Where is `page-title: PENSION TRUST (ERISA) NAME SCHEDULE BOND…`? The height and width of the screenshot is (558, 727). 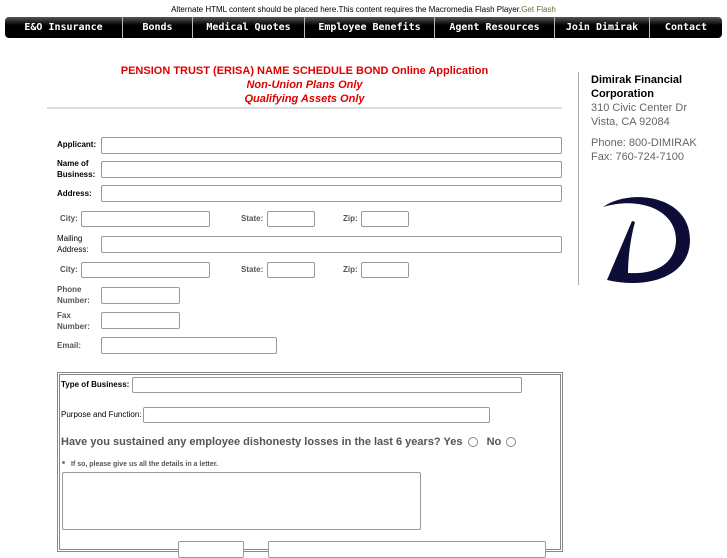 page-title: PENSION TRUST (ERISA) NAME SCHEDULE BOND… is located at coordinates (304, 71).